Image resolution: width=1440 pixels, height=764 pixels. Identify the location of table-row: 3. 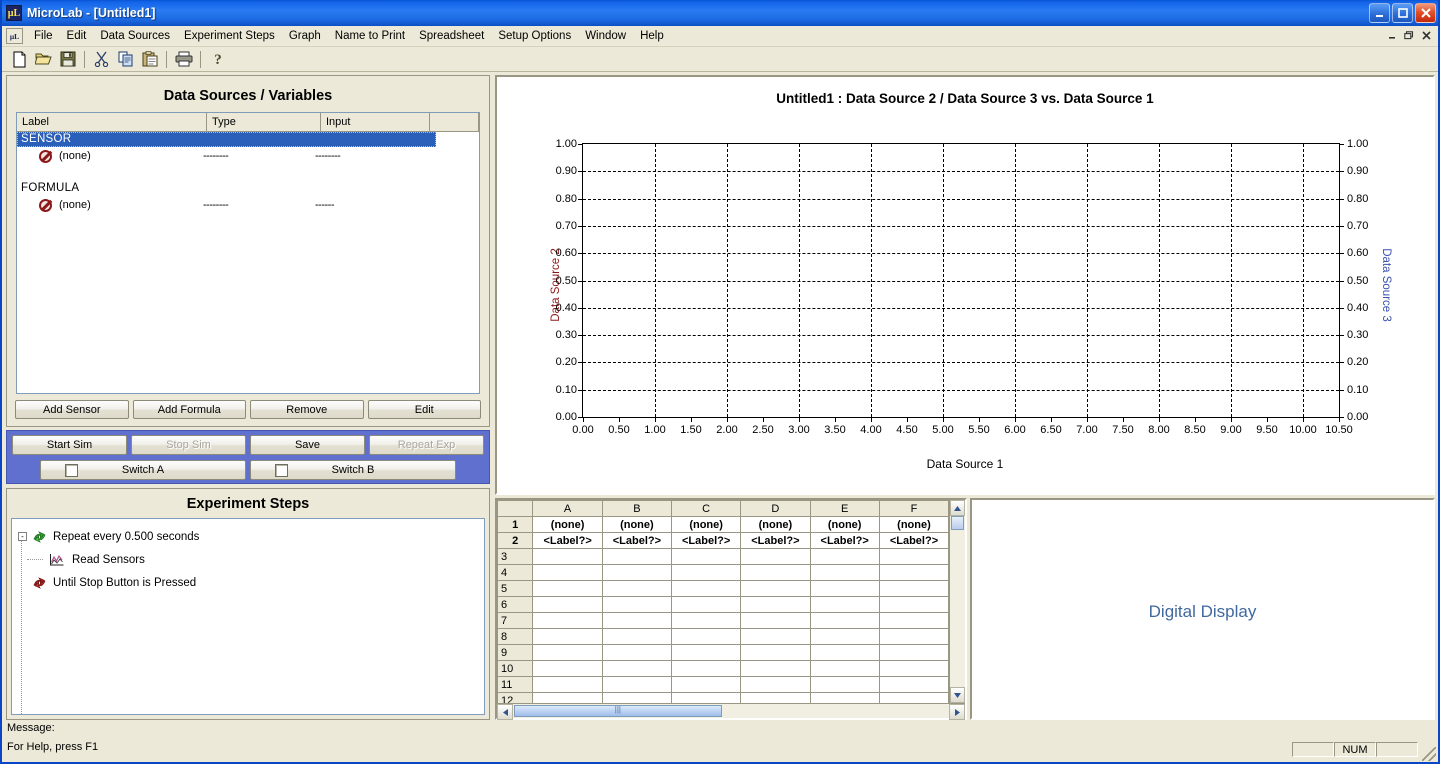
(723, 556).